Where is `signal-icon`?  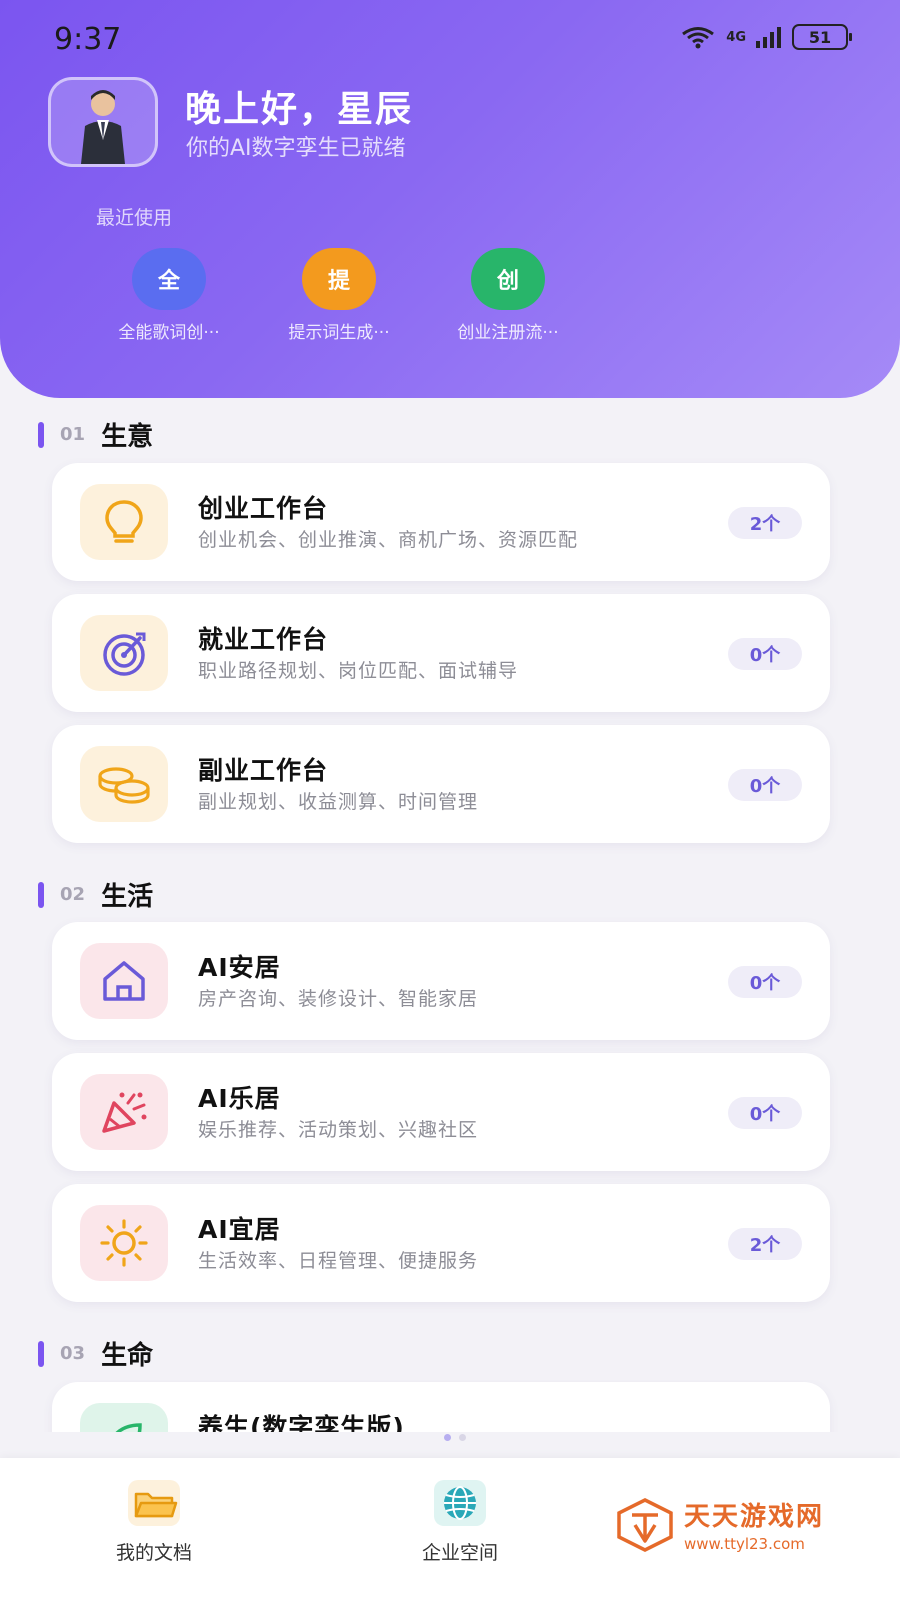
signal-icon is located at coordinates (768, 37).